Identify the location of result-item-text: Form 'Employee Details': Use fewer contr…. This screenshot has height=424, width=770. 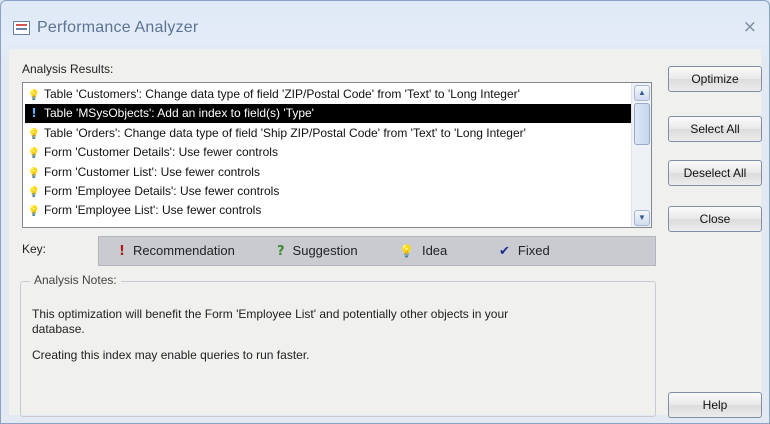
(162, 191).